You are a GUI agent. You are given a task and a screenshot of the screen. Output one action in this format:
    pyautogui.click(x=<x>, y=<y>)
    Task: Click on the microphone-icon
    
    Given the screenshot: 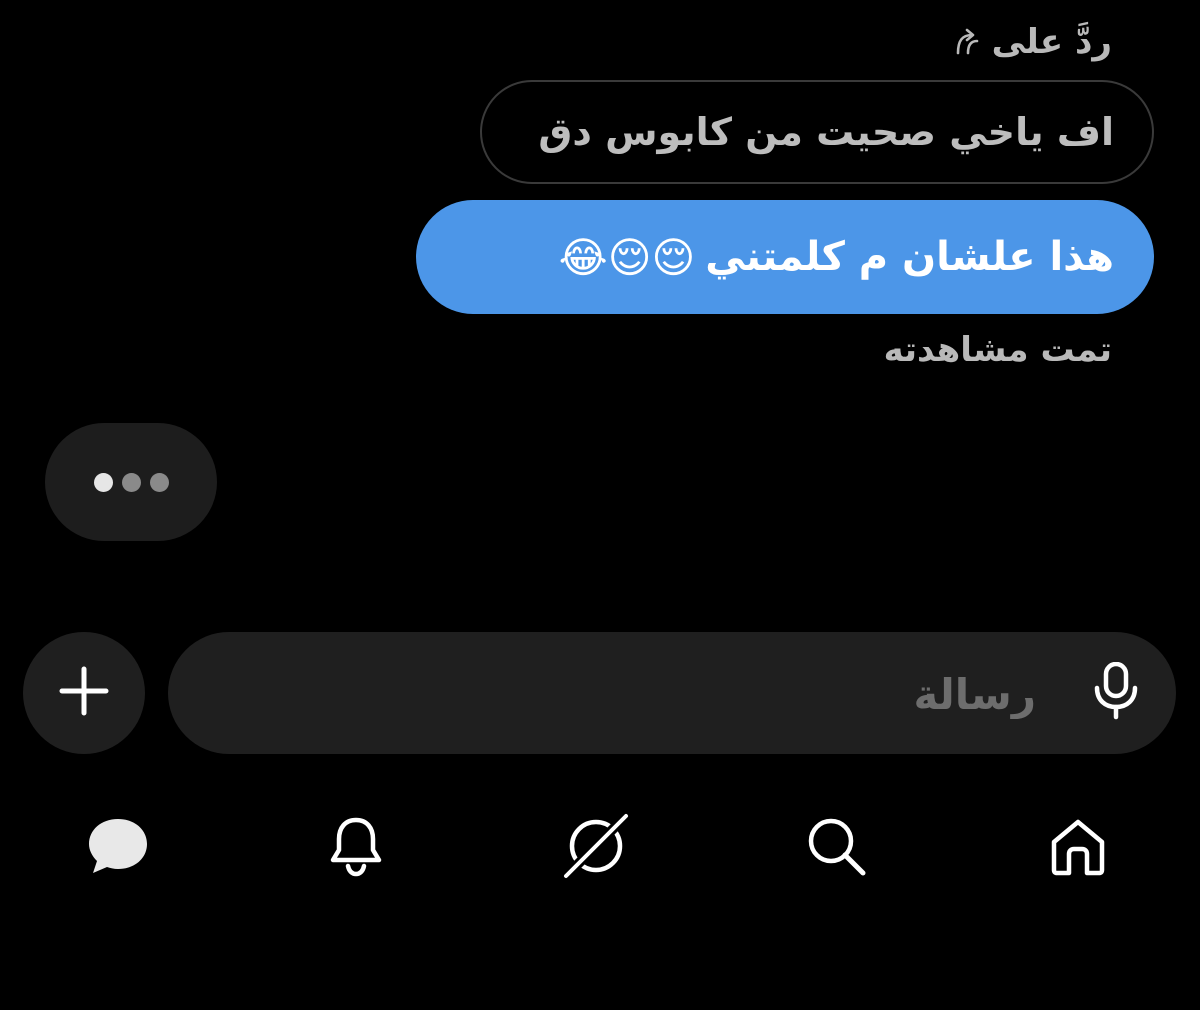 What is the action you would take?
    pyautogui.click(x=1116, y=692)
    